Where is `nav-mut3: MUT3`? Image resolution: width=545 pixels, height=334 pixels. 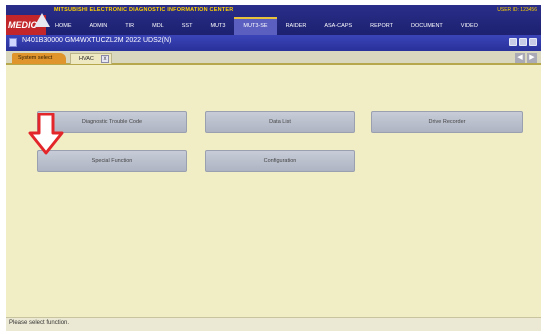
nav-mut3: MUT3 is located at coordinates (217, 26).